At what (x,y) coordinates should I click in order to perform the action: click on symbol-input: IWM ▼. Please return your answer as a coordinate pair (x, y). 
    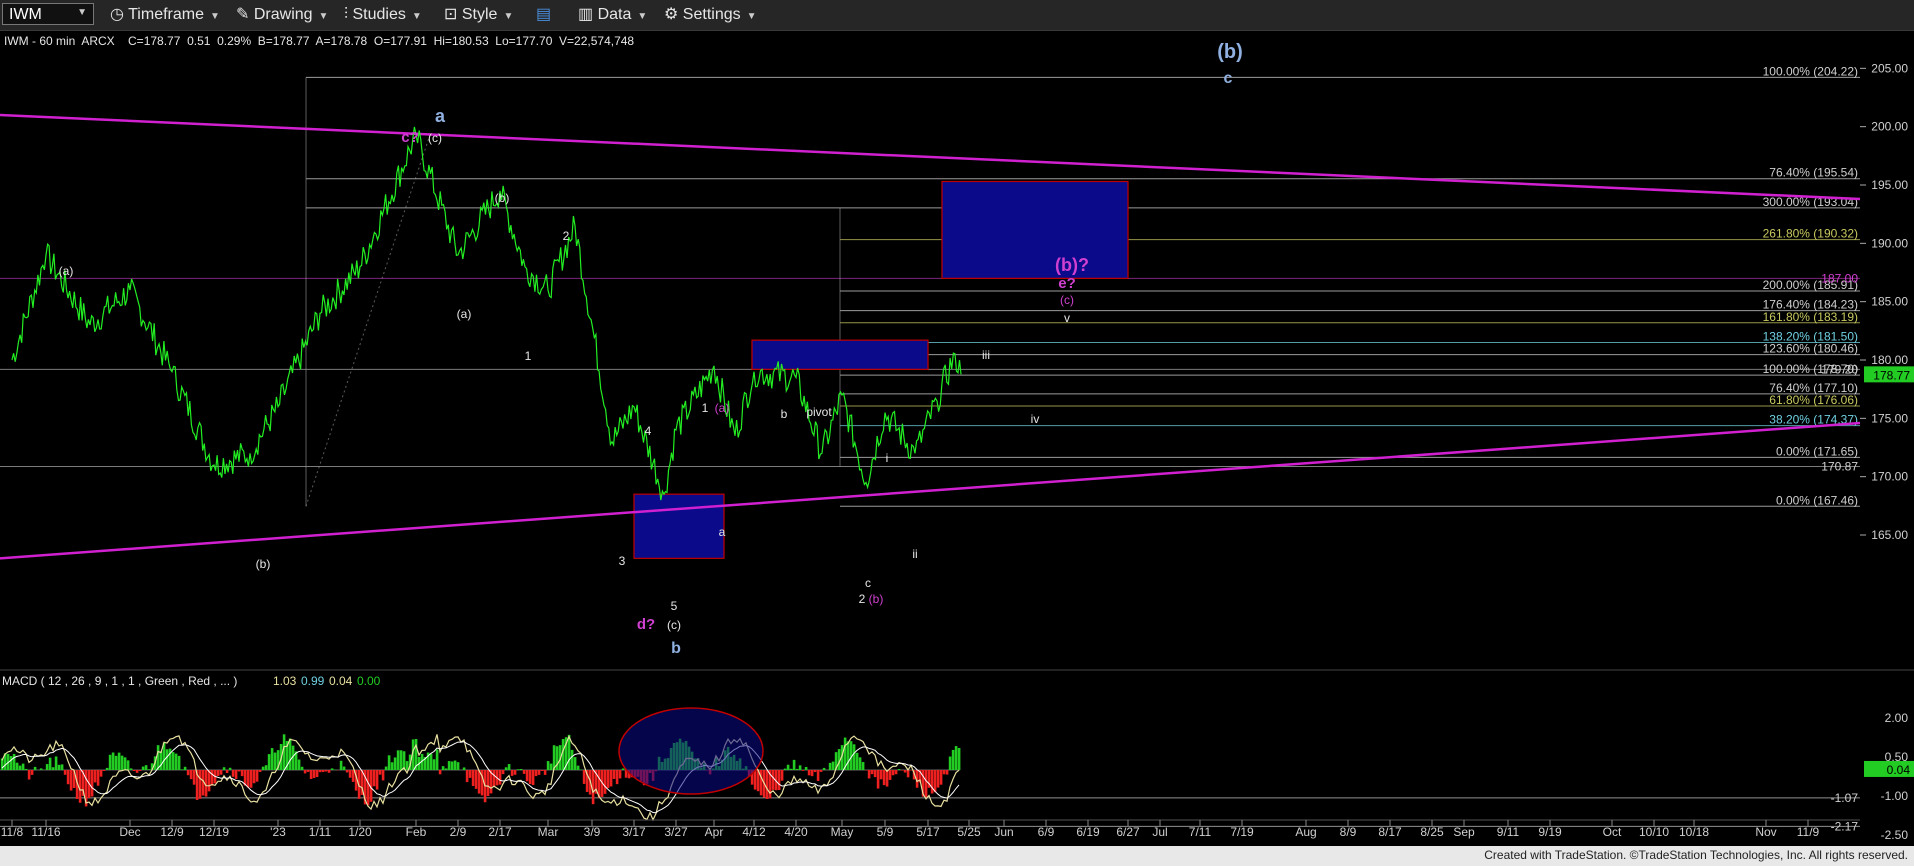
    Looking at the image, I should click on (48, 14).